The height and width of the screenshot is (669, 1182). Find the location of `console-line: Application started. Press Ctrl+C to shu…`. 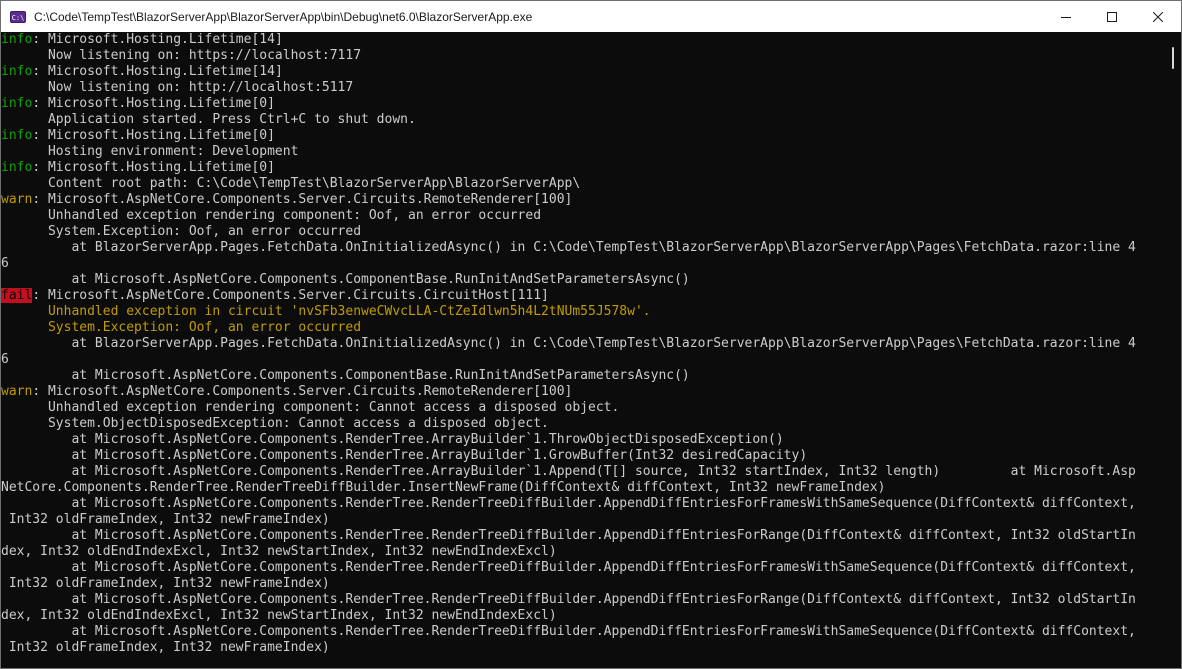

console-line: Application started. Press Ctrl+C to shu… is located at coordinates (582, 120).